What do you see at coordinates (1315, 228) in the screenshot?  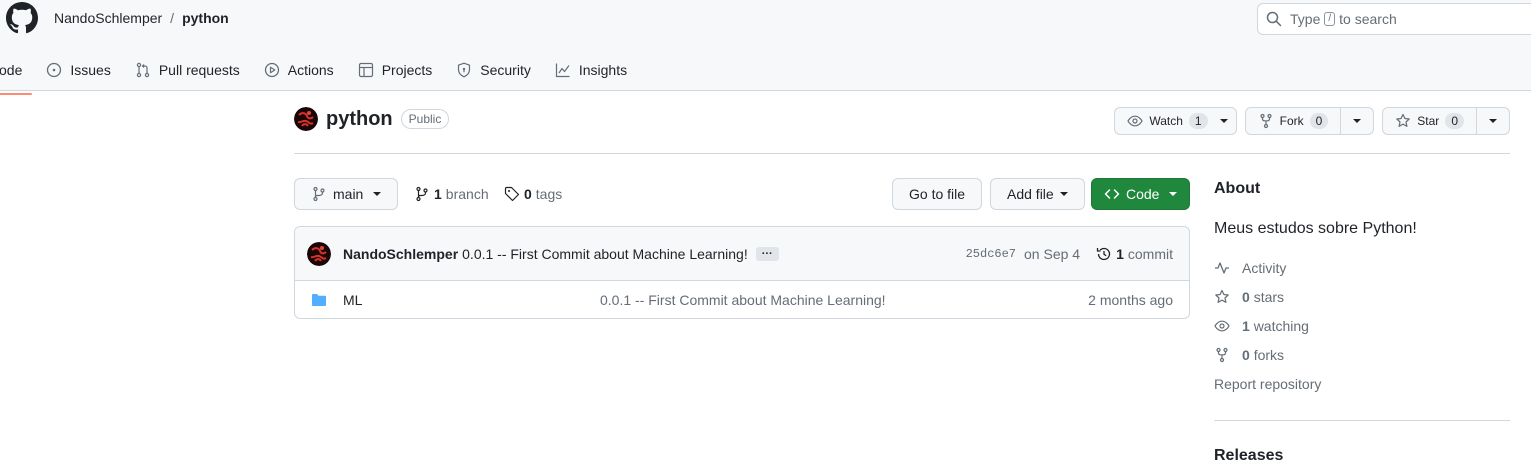 I see `repo-description: Meus estudos sobre Python!` at bounding box center [1315, 228].